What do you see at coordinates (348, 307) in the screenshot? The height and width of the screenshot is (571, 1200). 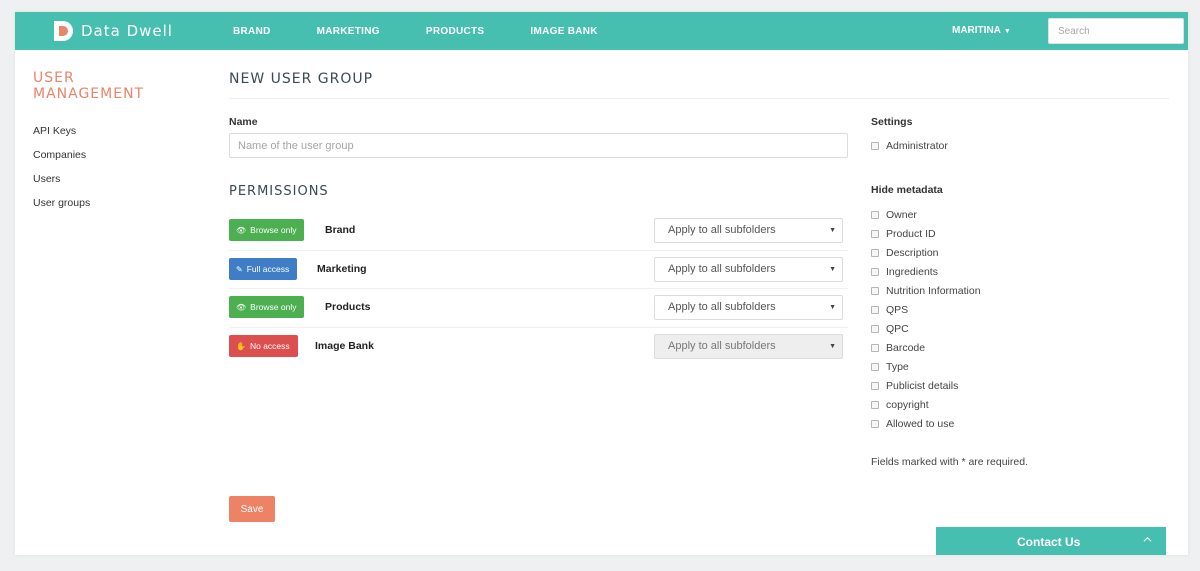 I see `folder-name: Products` at bounding box center [348, 307].